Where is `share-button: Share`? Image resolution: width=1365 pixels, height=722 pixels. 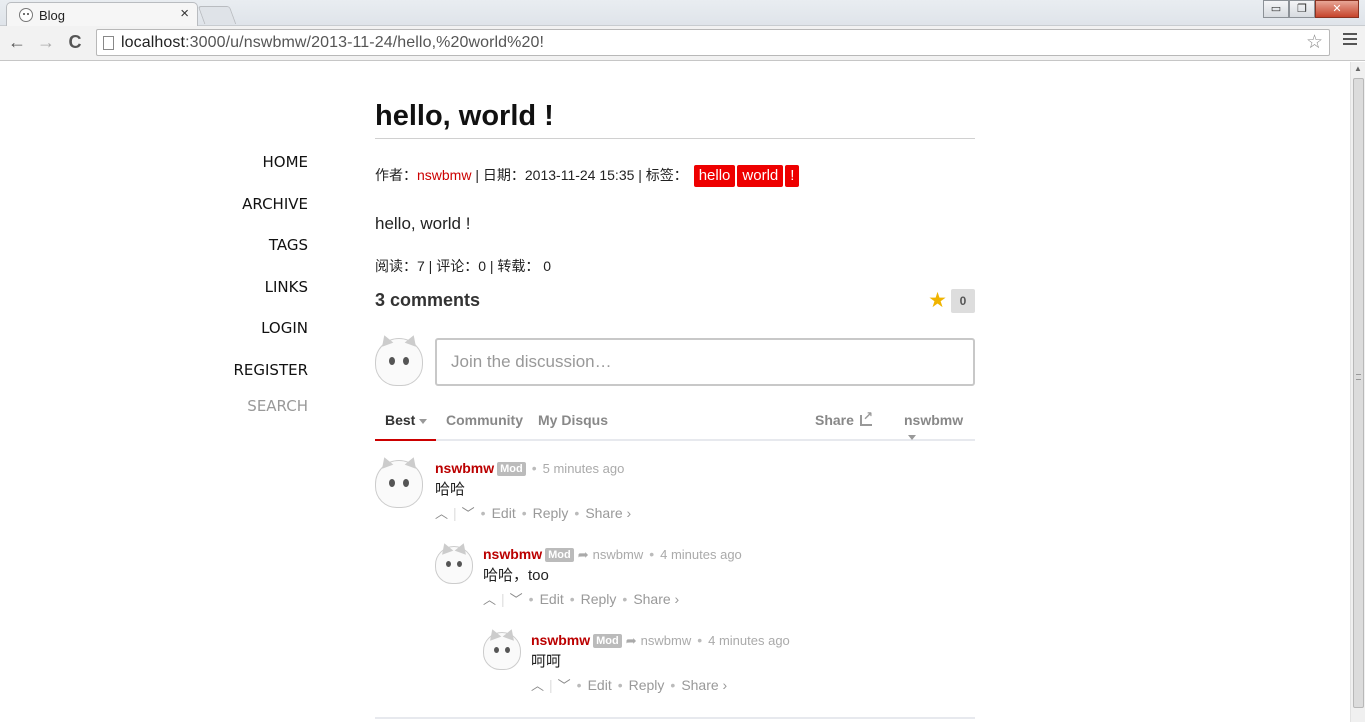 share-button: Share is located at coordinates (844, 418).